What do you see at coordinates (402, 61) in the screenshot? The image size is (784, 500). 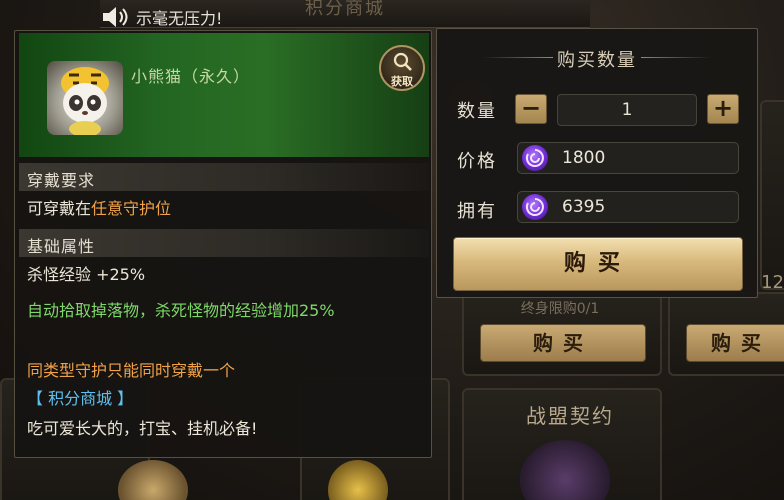 I see `magnifier-icon` at bounding box center [402, 61].